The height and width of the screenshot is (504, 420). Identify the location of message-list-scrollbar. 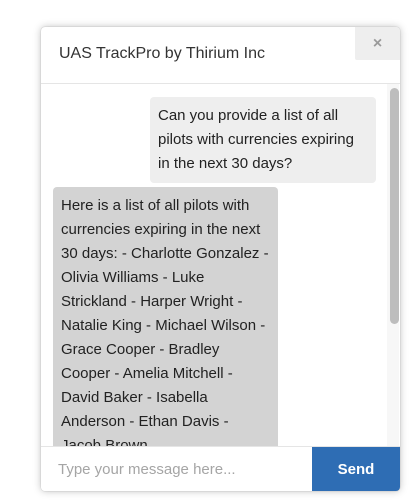
(393, 265).